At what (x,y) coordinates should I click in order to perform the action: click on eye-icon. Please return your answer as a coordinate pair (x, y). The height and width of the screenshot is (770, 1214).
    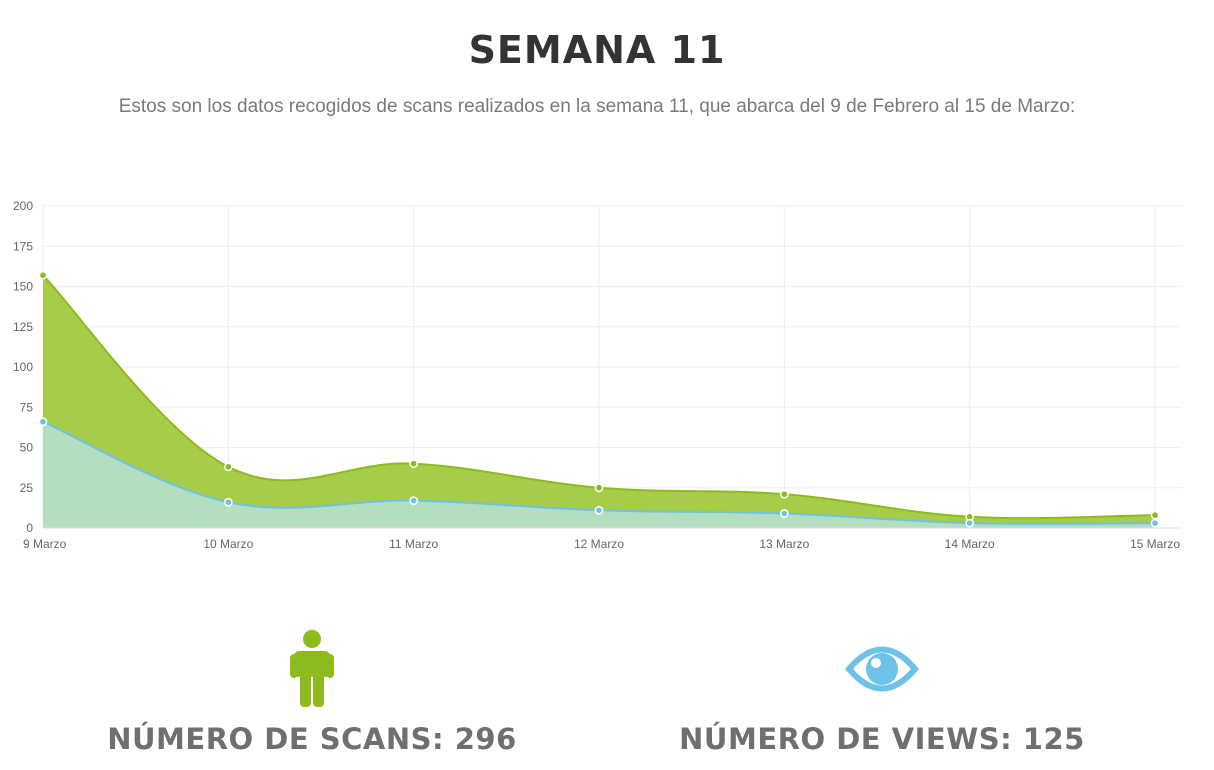
    Looking at the image, I should click on (882, 669).